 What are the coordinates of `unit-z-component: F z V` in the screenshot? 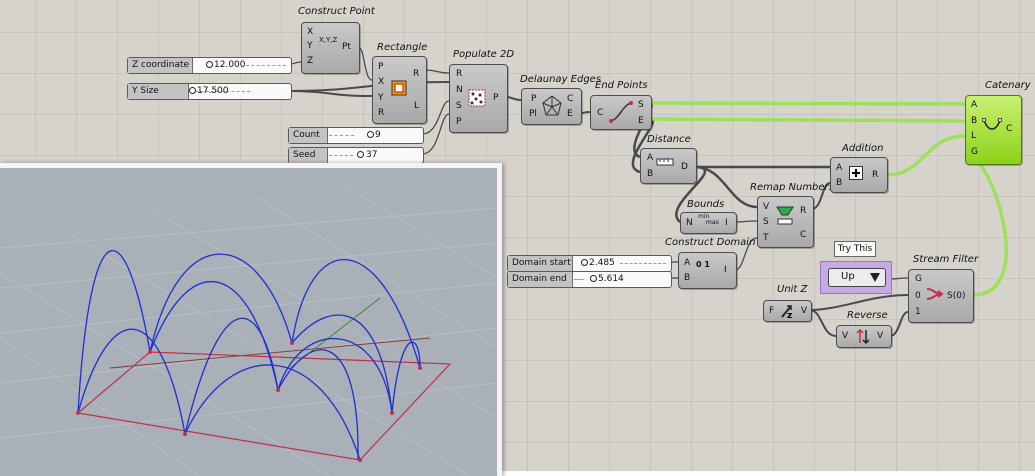 It's located at (787, 311).